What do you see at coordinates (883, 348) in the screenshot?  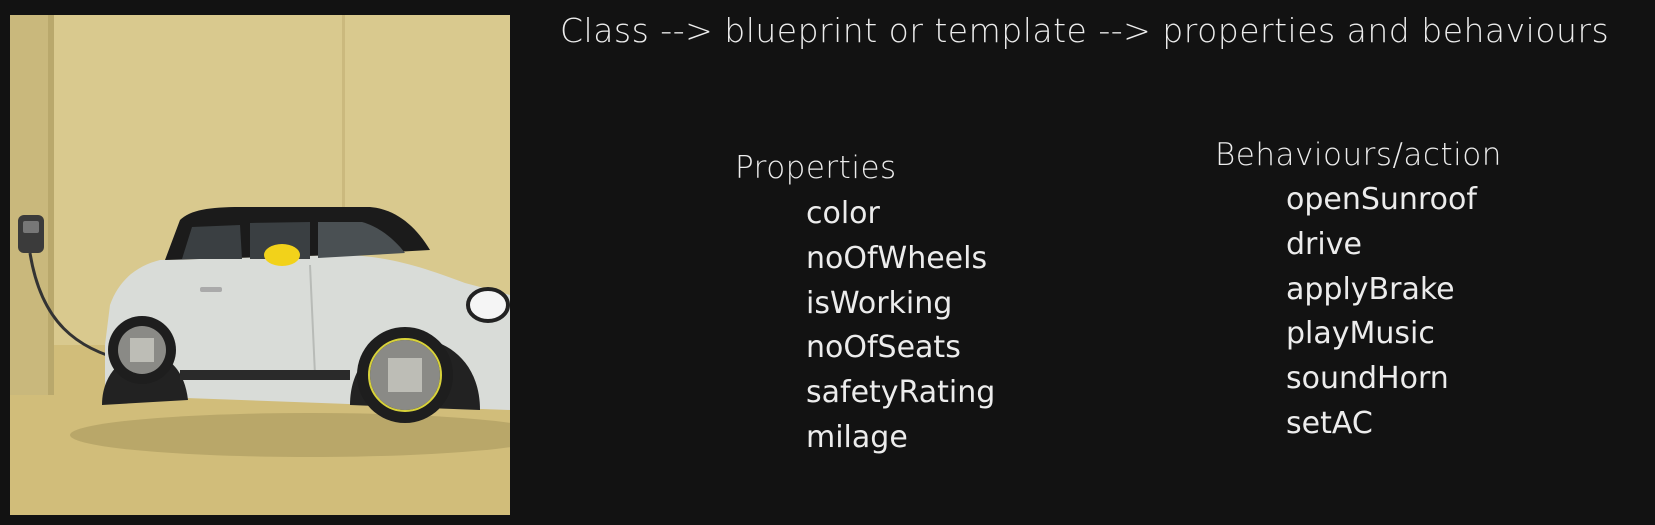 I see `property-item-noofseats: noOfSeats` at bounding box center [883, 348].